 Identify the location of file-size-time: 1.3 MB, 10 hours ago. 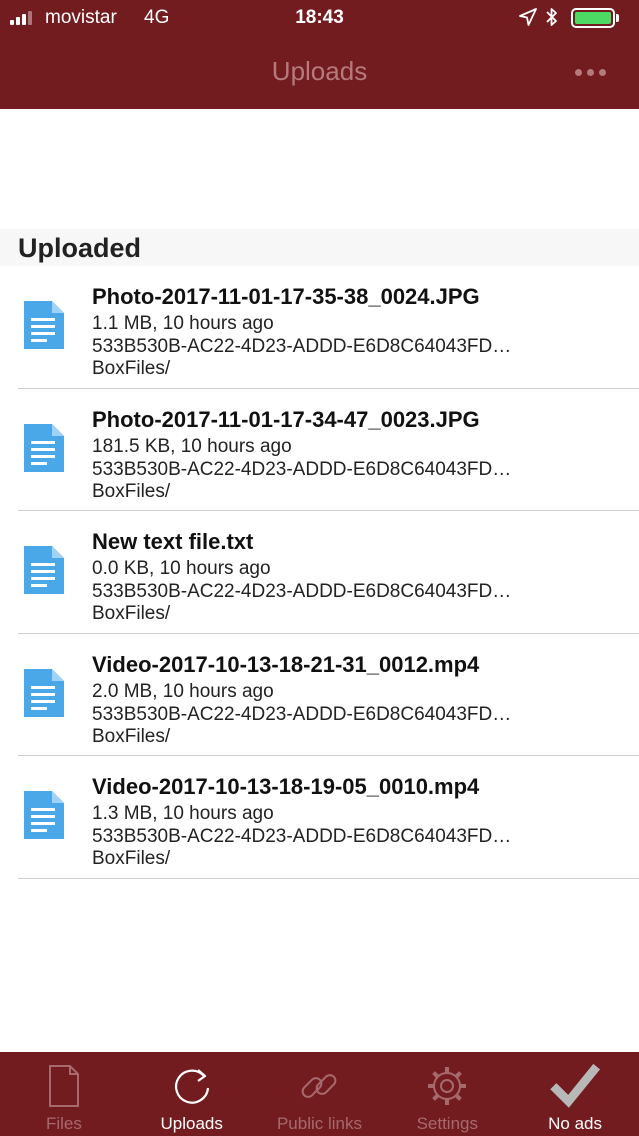
(183, 814).